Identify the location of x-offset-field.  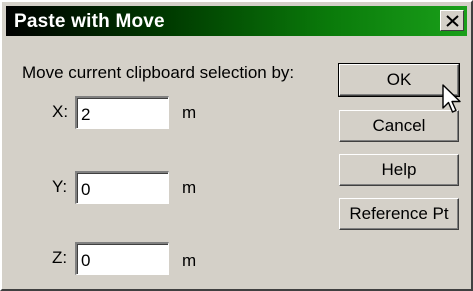
(122, 112).